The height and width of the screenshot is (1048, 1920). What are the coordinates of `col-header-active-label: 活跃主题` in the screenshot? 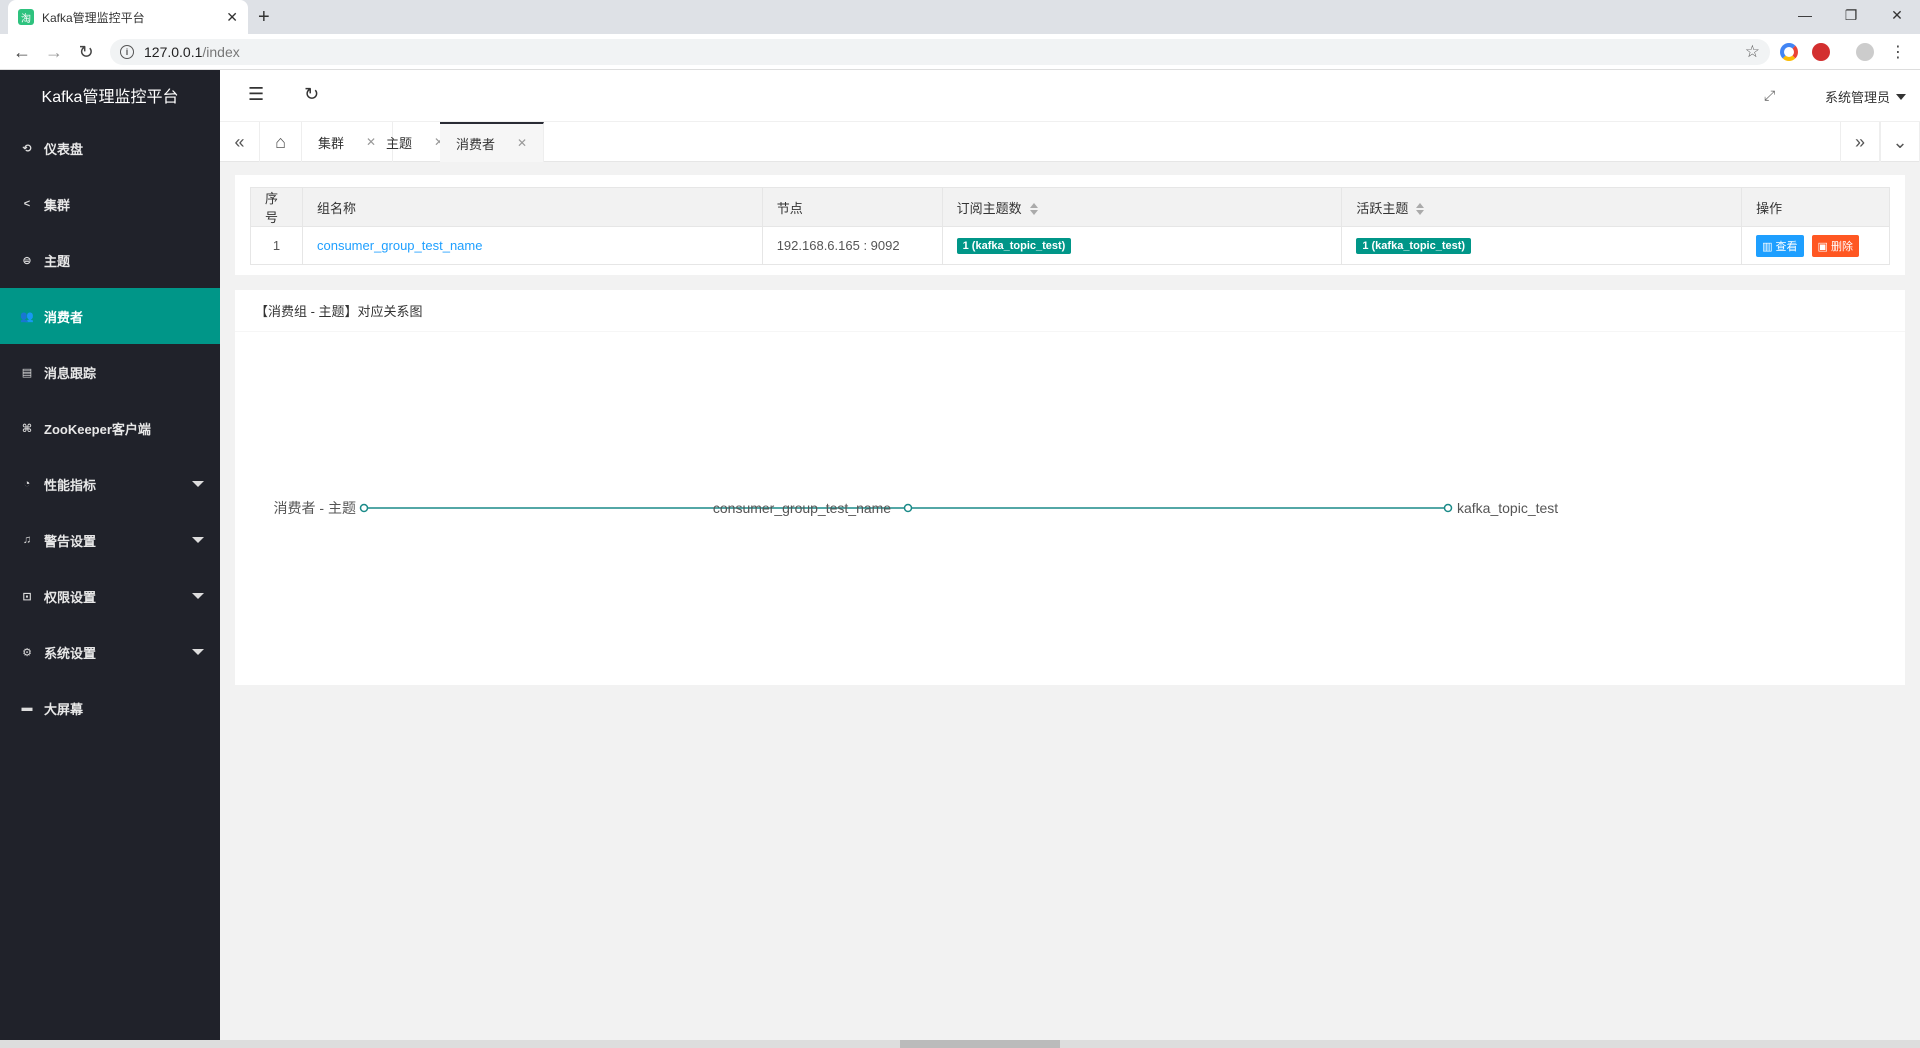 It's located at (1382, 208).